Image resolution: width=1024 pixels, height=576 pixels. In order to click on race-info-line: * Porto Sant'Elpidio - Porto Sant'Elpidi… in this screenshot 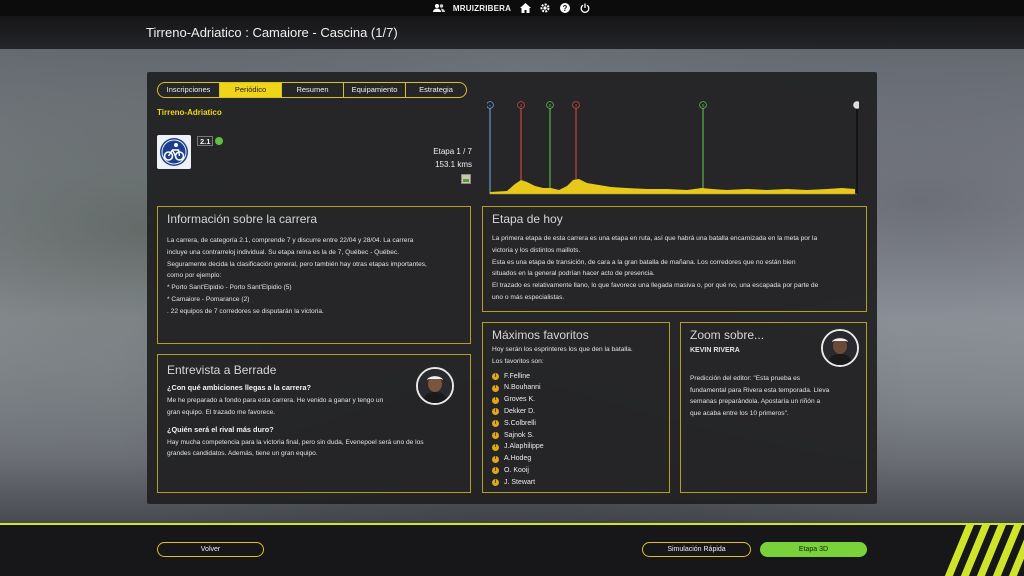, I will do `click(229, 288)`.